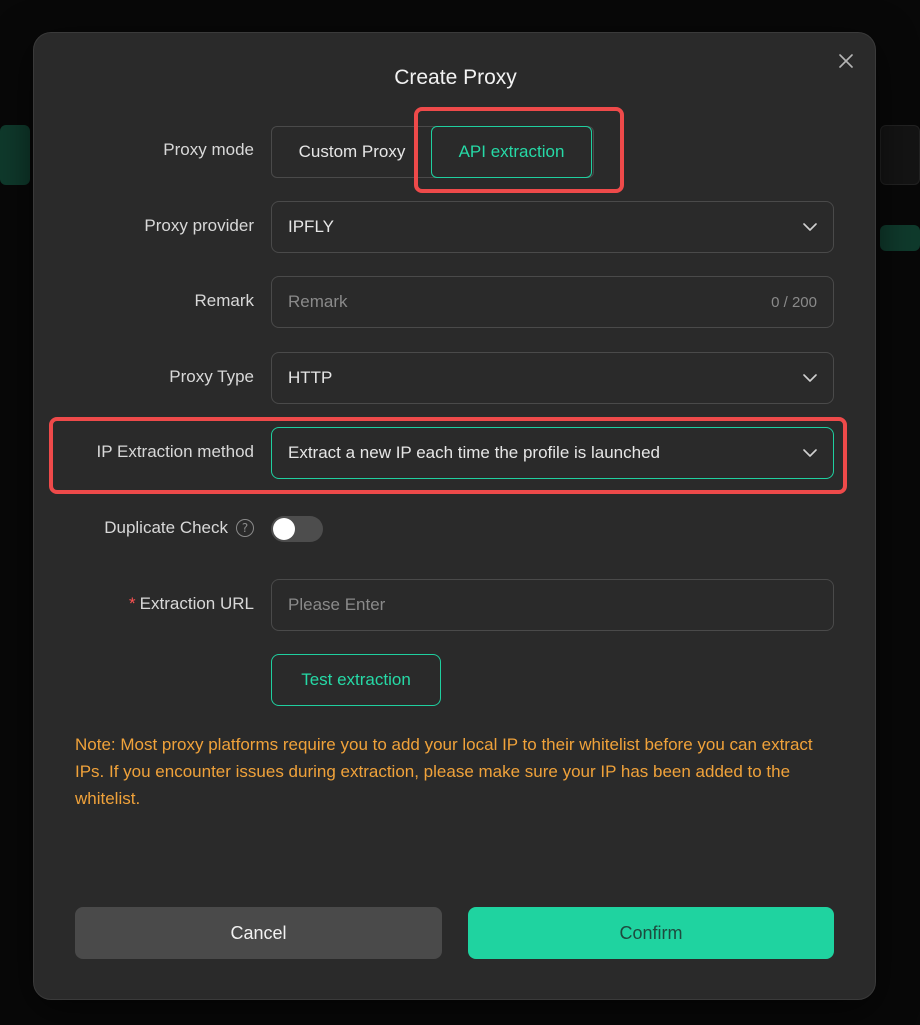  I want to click on remark-label: Remark, so click(224, 300).